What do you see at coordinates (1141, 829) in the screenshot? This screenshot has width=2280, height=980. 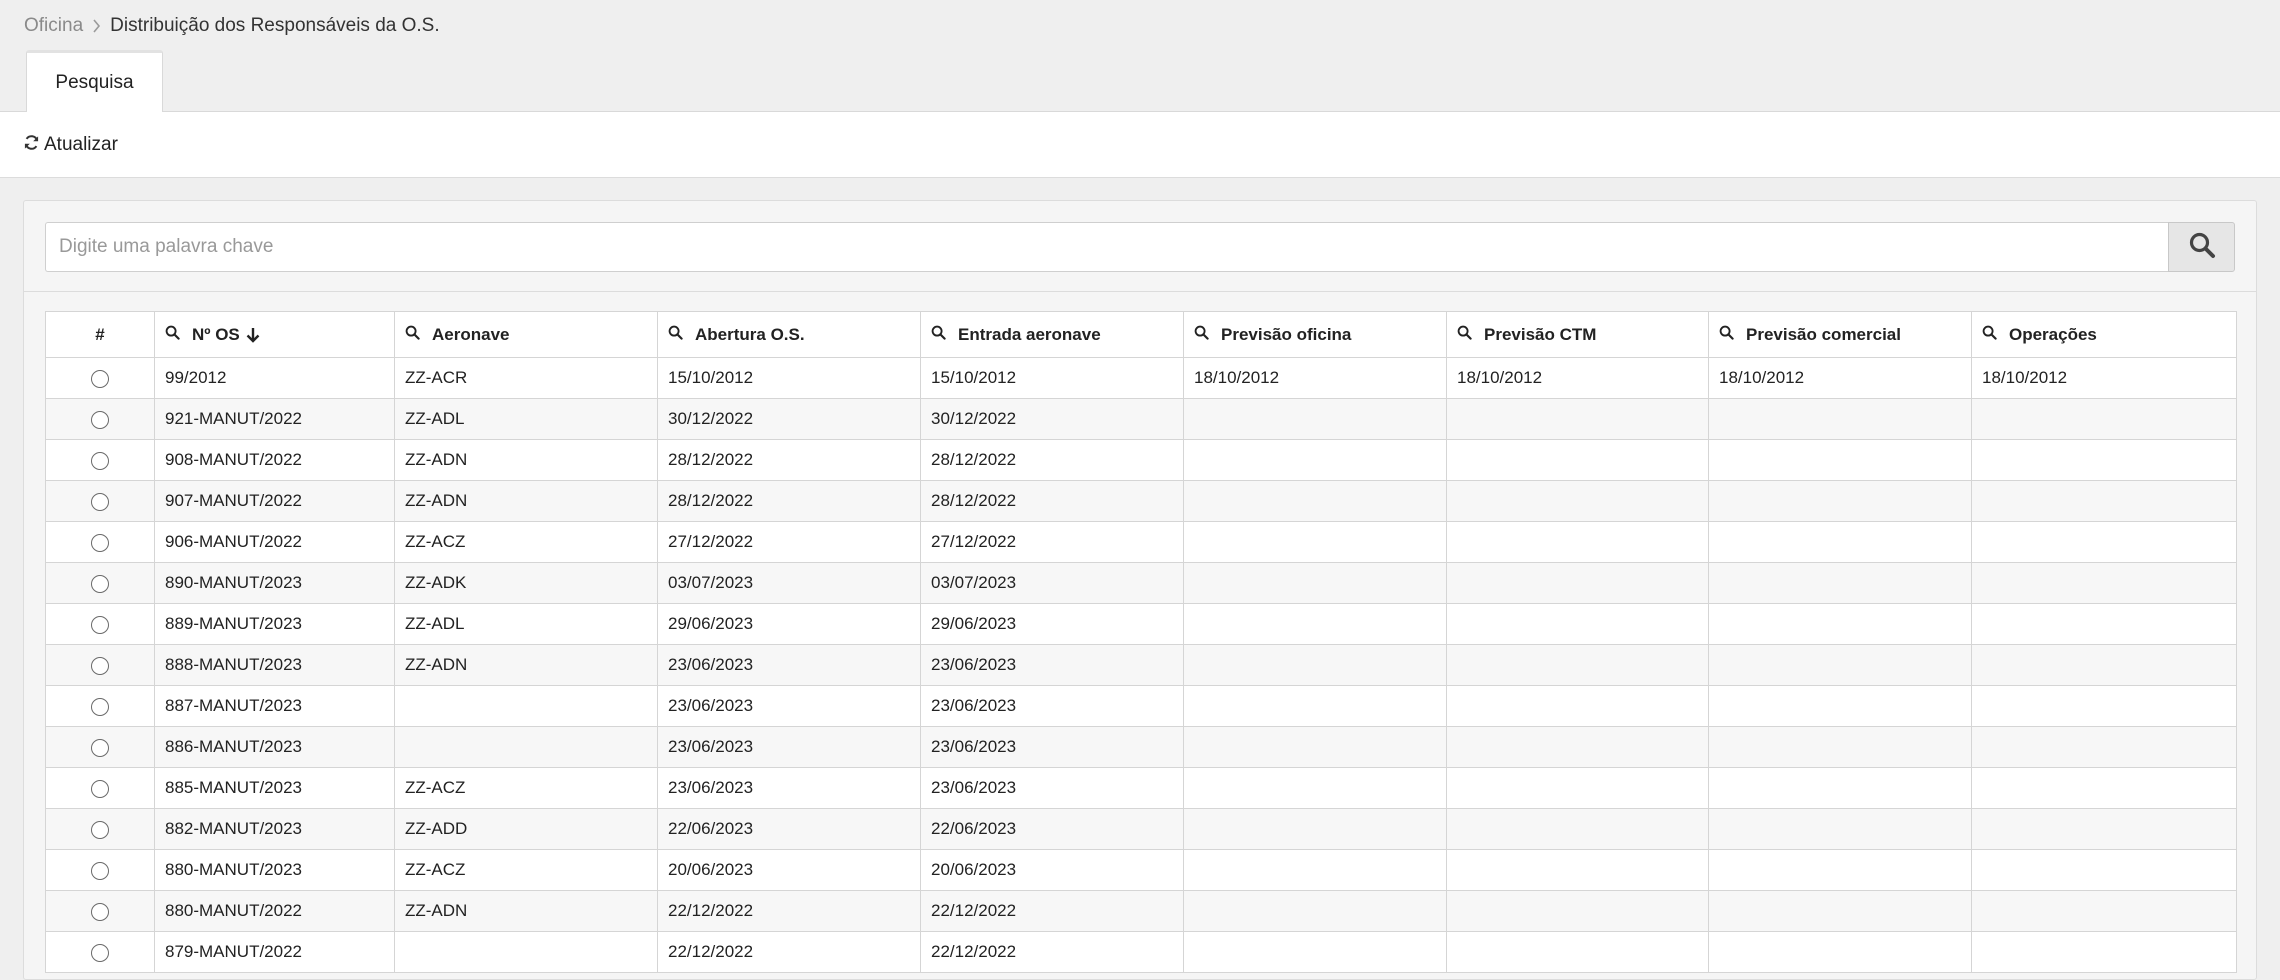 I see `table-row: 882-MANUT/2023 ZZ-ADD 22/06/2023 22/06/2023` at bounding box center [1141, 829].